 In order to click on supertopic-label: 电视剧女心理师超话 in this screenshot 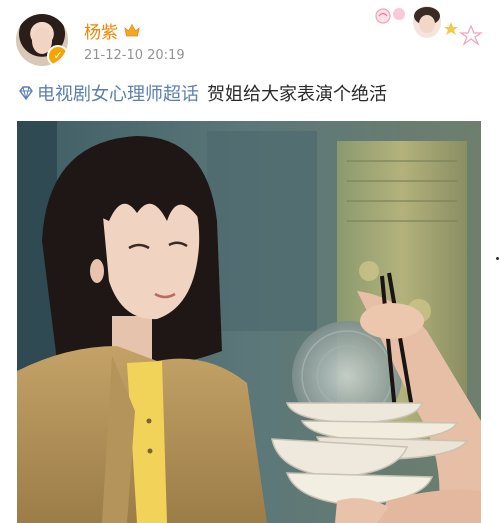, I will do `click(118, 94)`.